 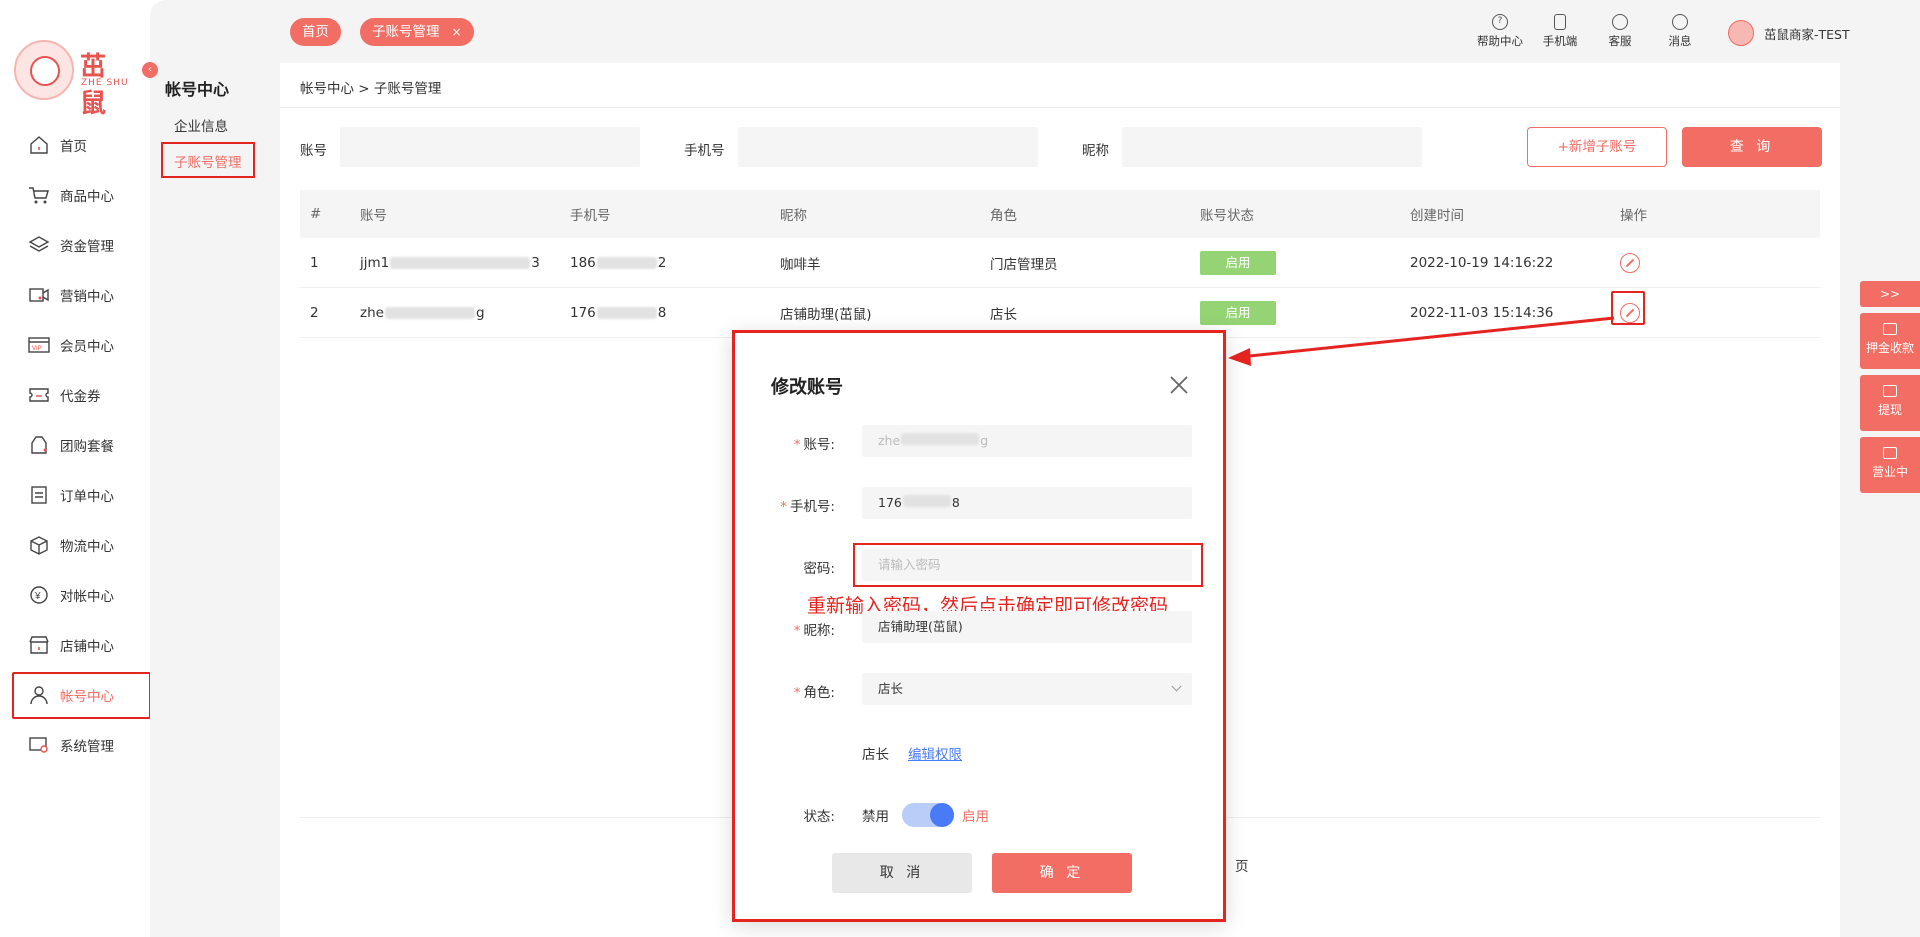 What do you see at coordinates (490, 147) in the screenshot?
I see `account-filter-input` at bounding box center [490, 147].